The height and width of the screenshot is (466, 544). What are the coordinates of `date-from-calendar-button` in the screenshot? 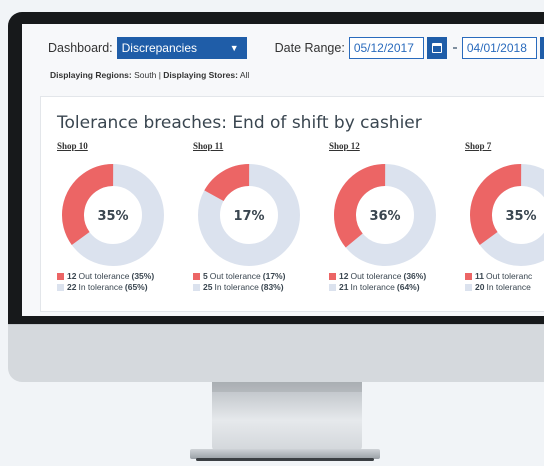 It's located at (436, 48).